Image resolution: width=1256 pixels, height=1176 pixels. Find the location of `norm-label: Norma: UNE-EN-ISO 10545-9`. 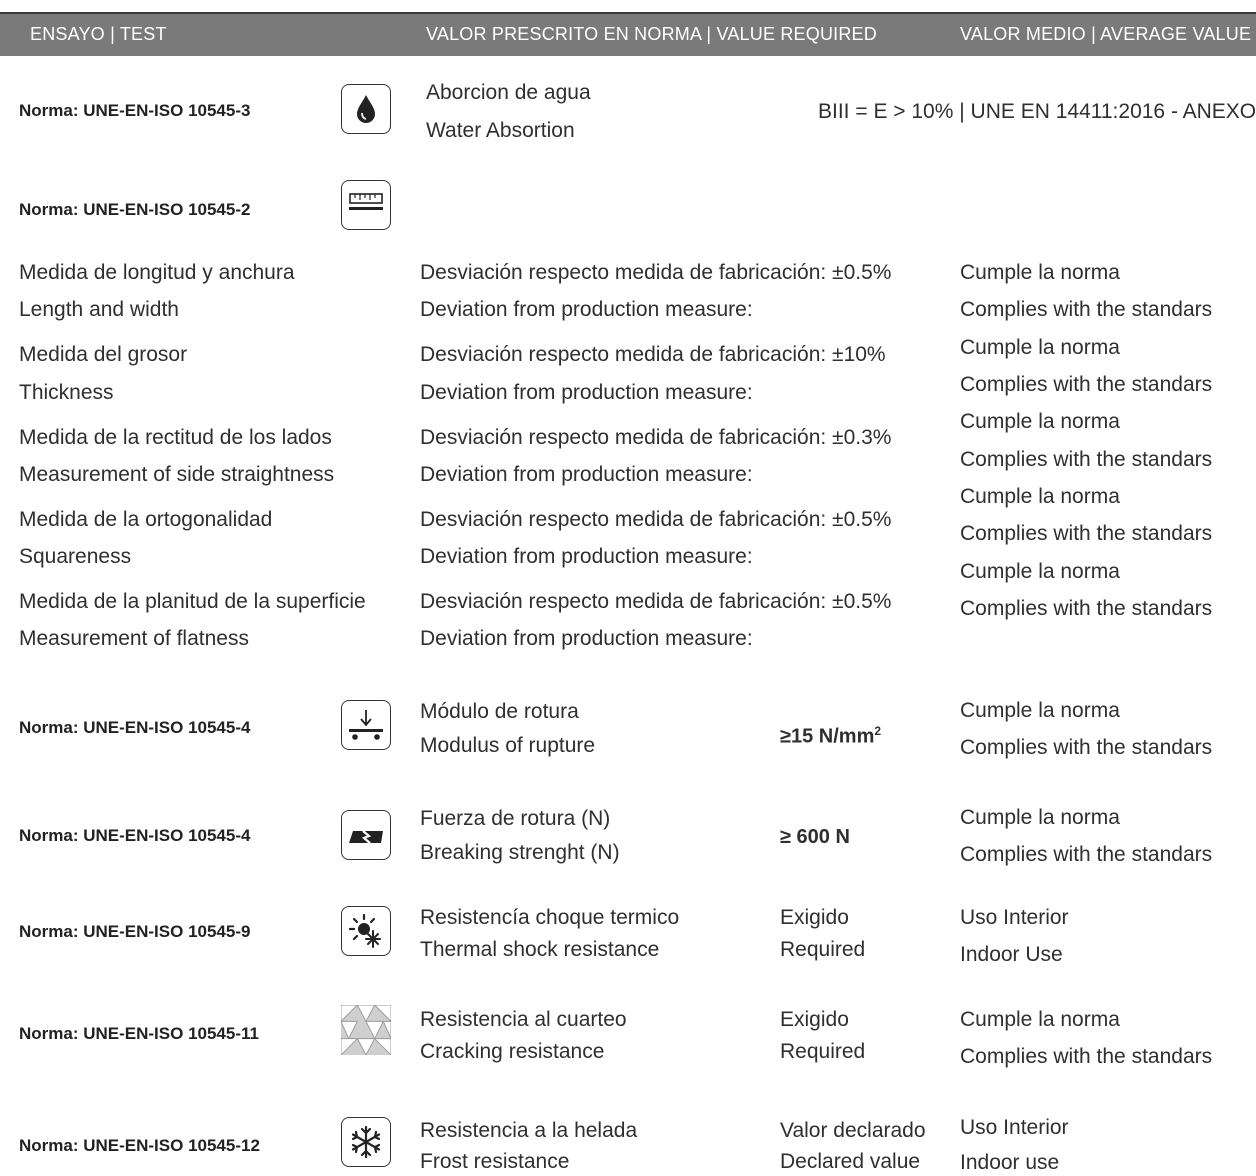

norm-label: Norma: UNE-EN-ISO 10545-9 is located at coordinates (135, 931).